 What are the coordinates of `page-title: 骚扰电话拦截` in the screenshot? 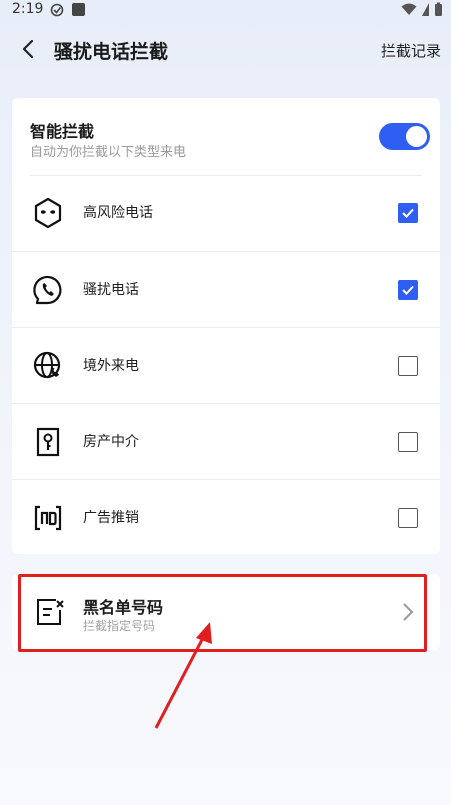 It's located at (111, 52).